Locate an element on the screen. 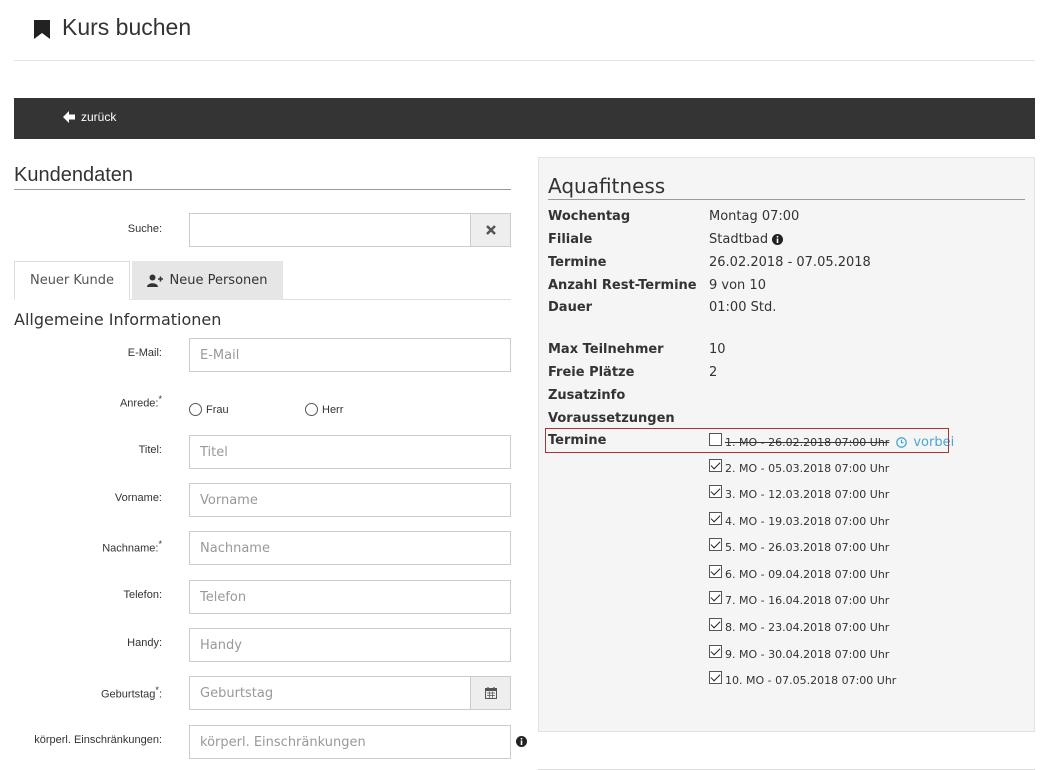 Image resolution: width=1064 pixels, height=770 pixels. einschraenkungen-field is located at coordinates (350, 742).